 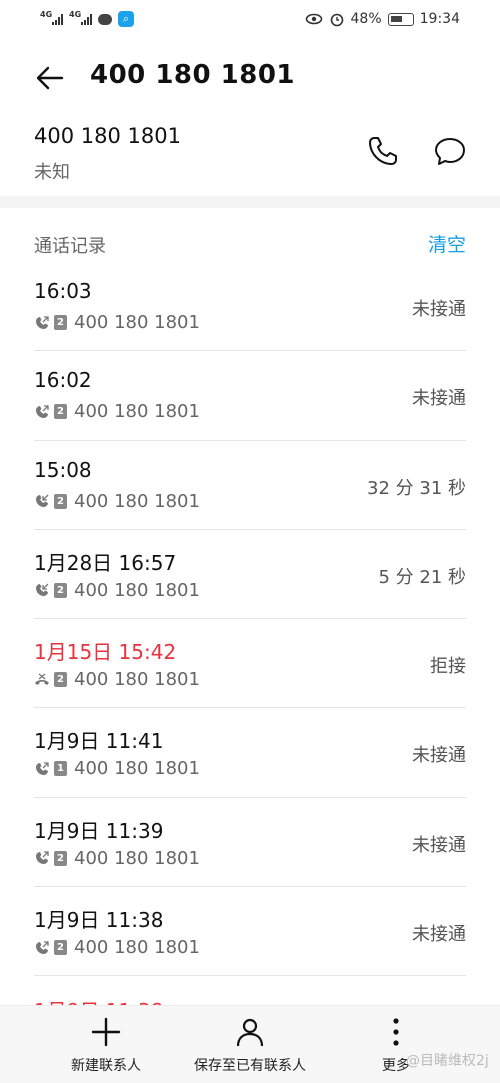 I want to click on app-badge-icon: ⌕, so click(x=126, y=19).